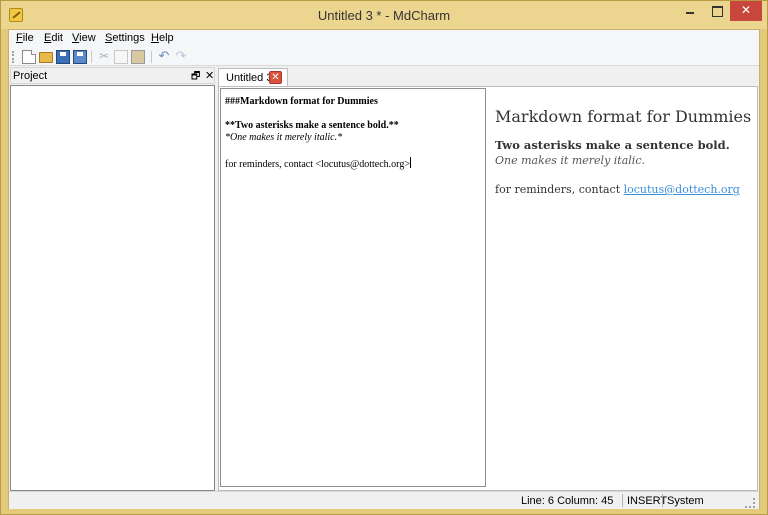  What do you see at coordinates (84, 38) in the screenshot?
I see `menu-view: View` at bounding box center [84, 38].